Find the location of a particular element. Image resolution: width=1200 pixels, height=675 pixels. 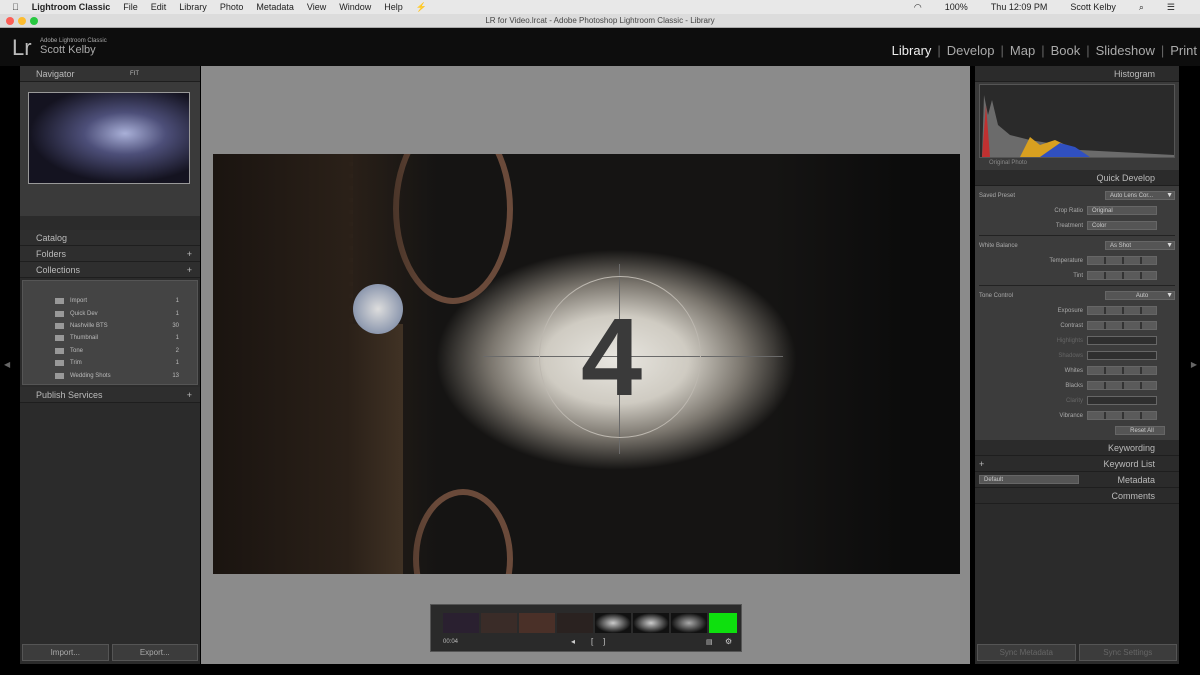

vibrance-stepper is located at coordinates (1122, 415).